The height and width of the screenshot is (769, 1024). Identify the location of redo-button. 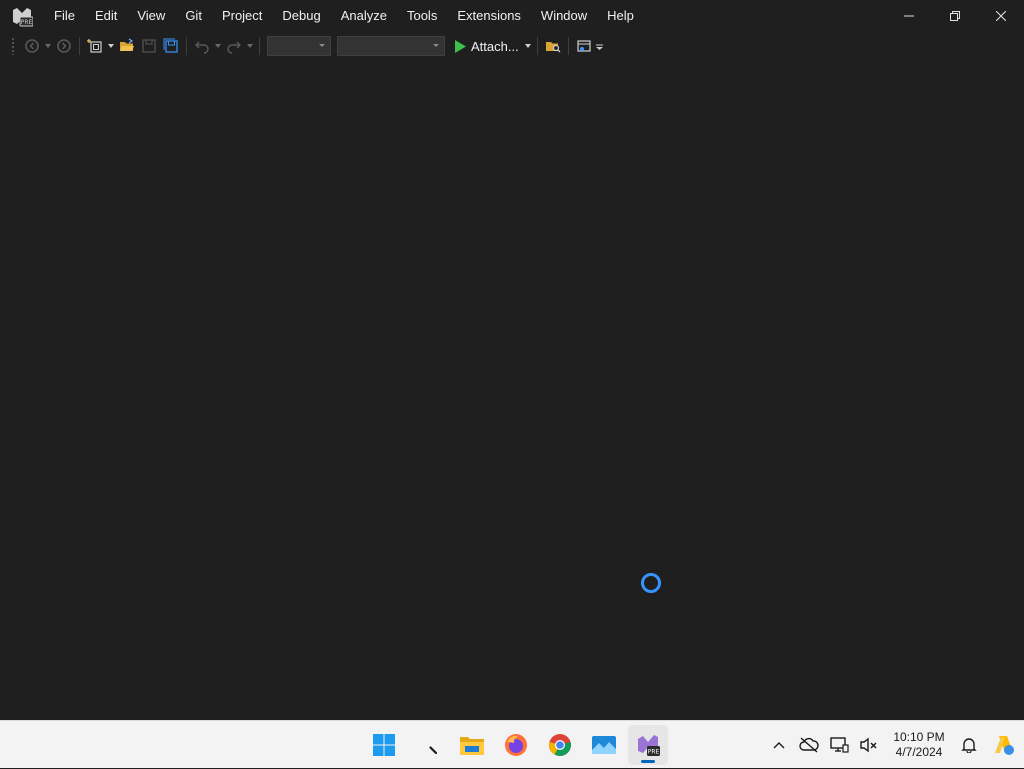
(234, 46).